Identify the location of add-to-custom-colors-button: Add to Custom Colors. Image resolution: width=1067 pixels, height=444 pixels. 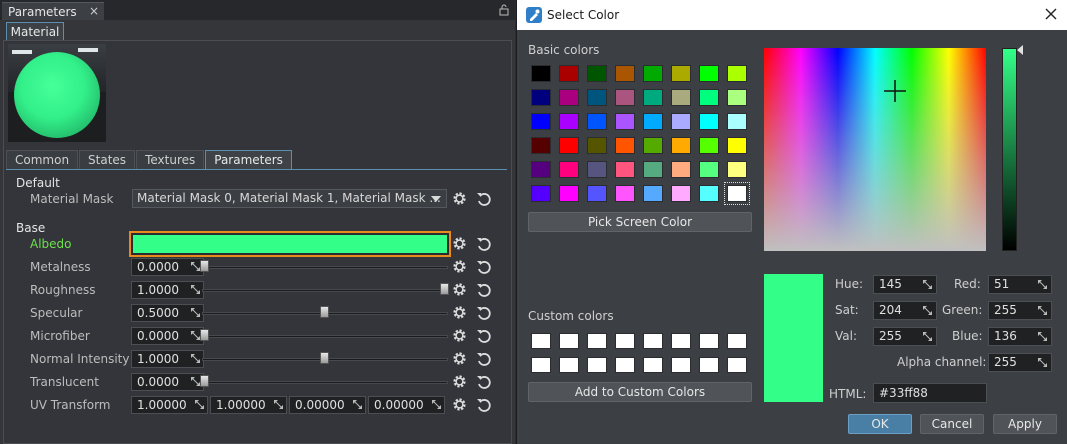
(640, 392).